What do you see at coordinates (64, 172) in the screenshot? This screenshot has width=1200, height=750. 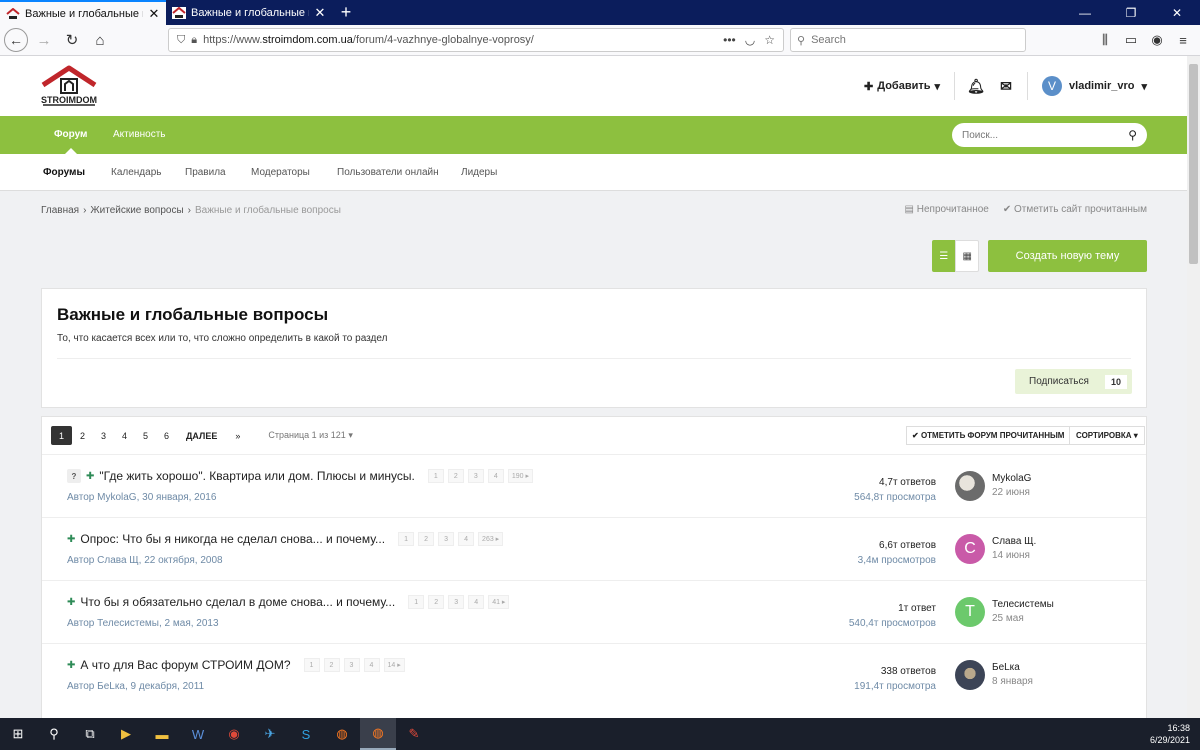 I see `subnav-item-forums: Форумы` at bounding box center [64, 172].